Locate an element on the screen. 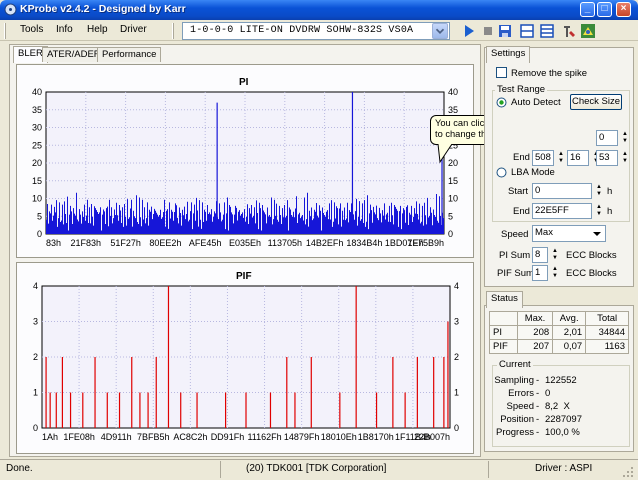 This screenshot has width=638, height=480. end-minute-field: 508 is located at coordinates (543, 158).